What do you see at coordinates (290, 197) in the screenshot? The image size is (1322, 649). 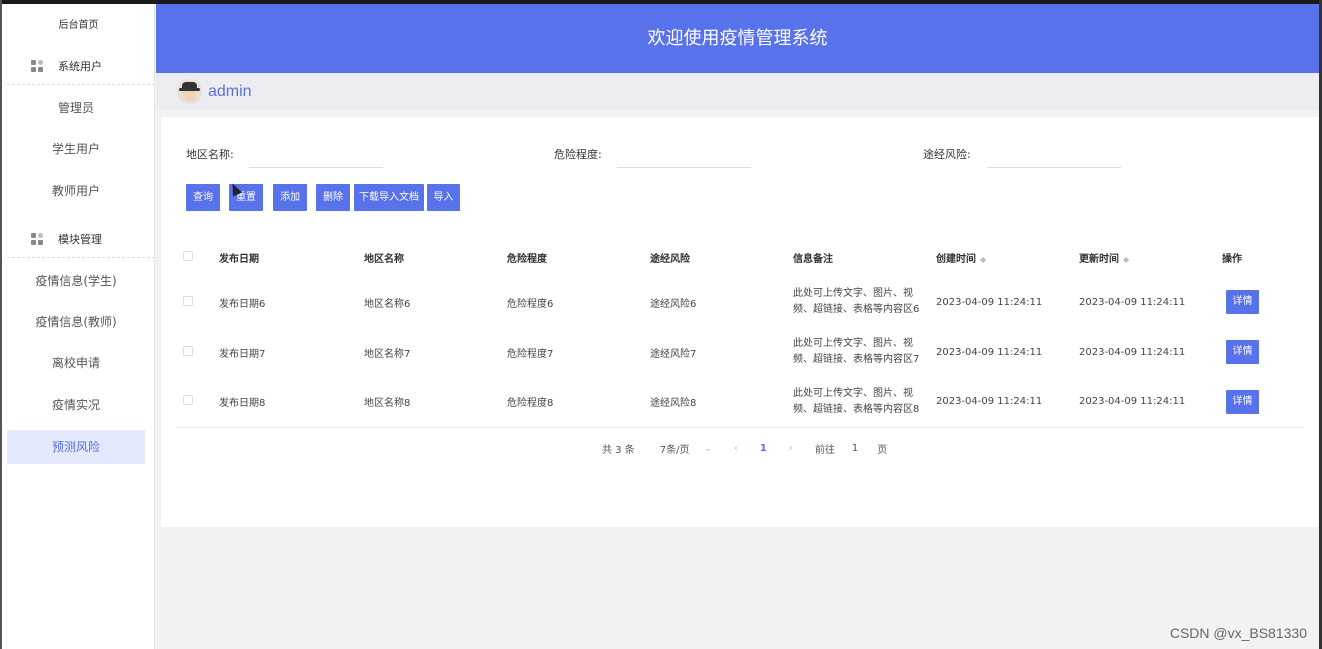 I see `add-button: 添加` at bounding box center [290, 197].